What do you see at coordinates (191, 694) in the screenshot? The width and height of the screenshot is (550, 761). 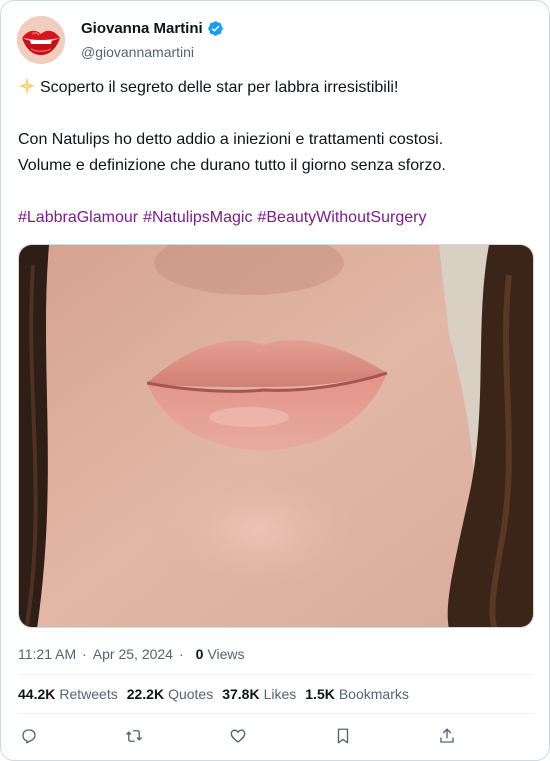 I see `quotes-label: Quotes` at bounding box center [191, 694].